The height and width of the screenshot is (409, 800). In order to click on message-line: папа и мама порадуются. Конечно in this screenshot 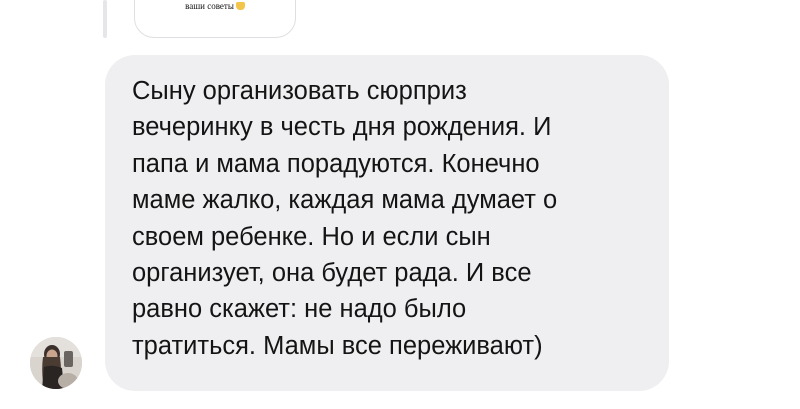, I will do `click(336, 163)`.